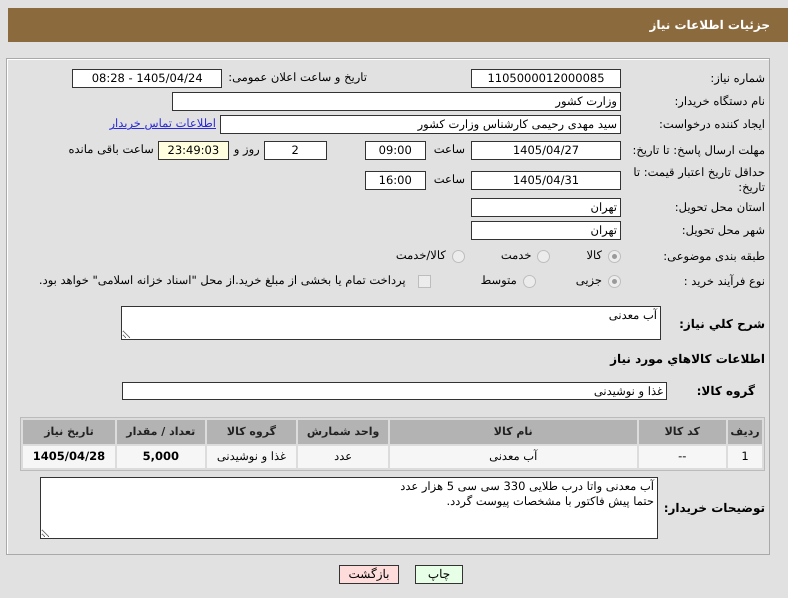 Image resolution: width=788 pixels, height=598 pixels. I want to click on field-label: نام دستگاه خریدار:, so click(719, 101).